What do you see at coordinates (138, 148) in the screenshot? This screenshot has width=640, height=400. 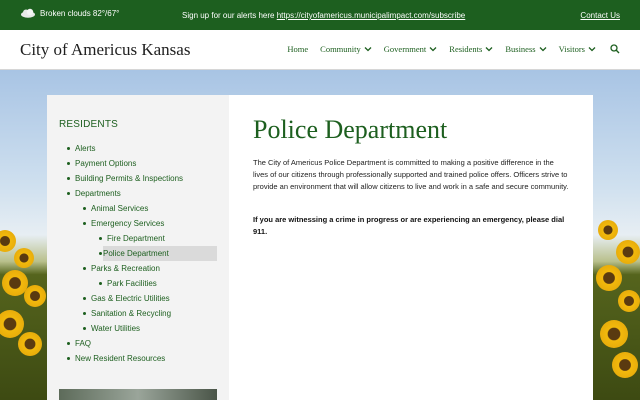 I see `sidebar-item-alerts: Alerts` at bounding box center [138, 148].